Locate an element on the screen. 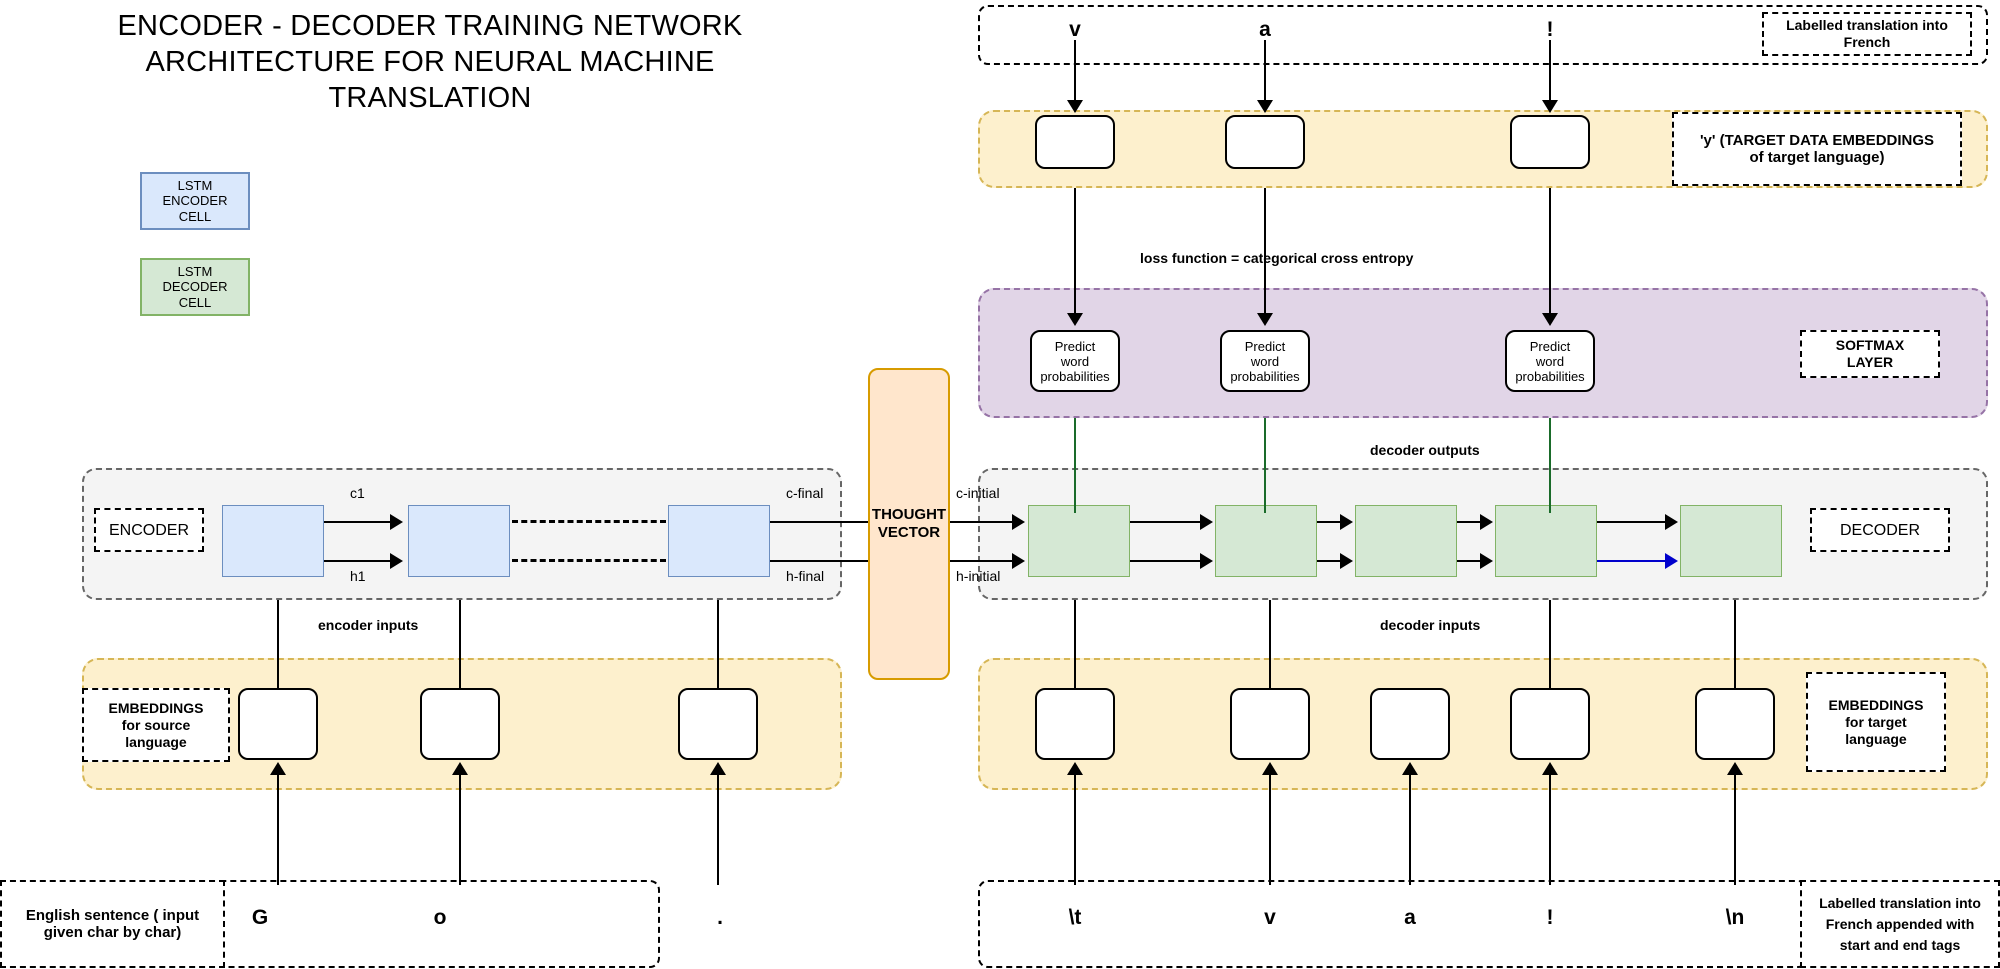  decoder-hinitial-arrow is located at coordinates (1018, 561).